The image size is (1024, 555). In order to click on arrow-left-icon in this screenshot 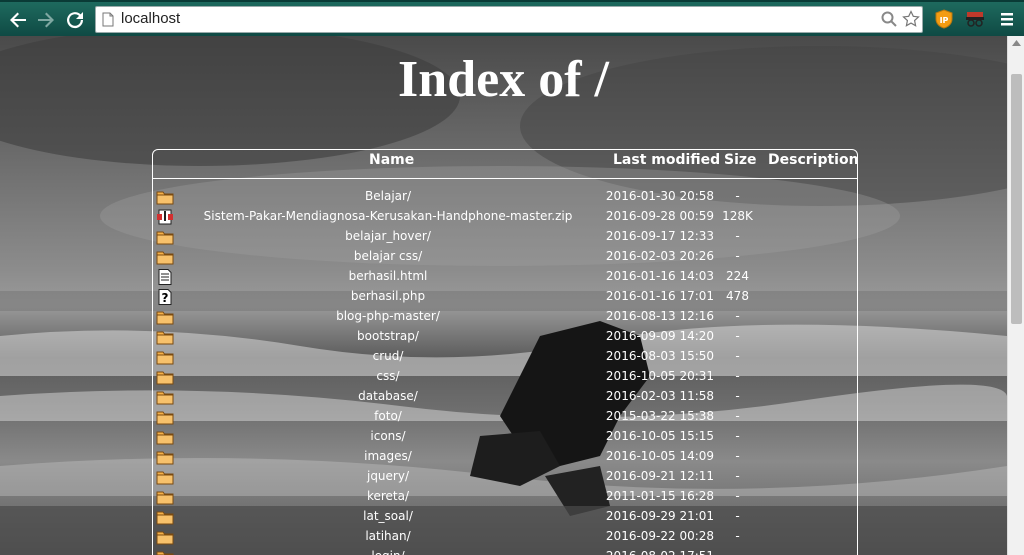, I will do `click(18, 20)`.